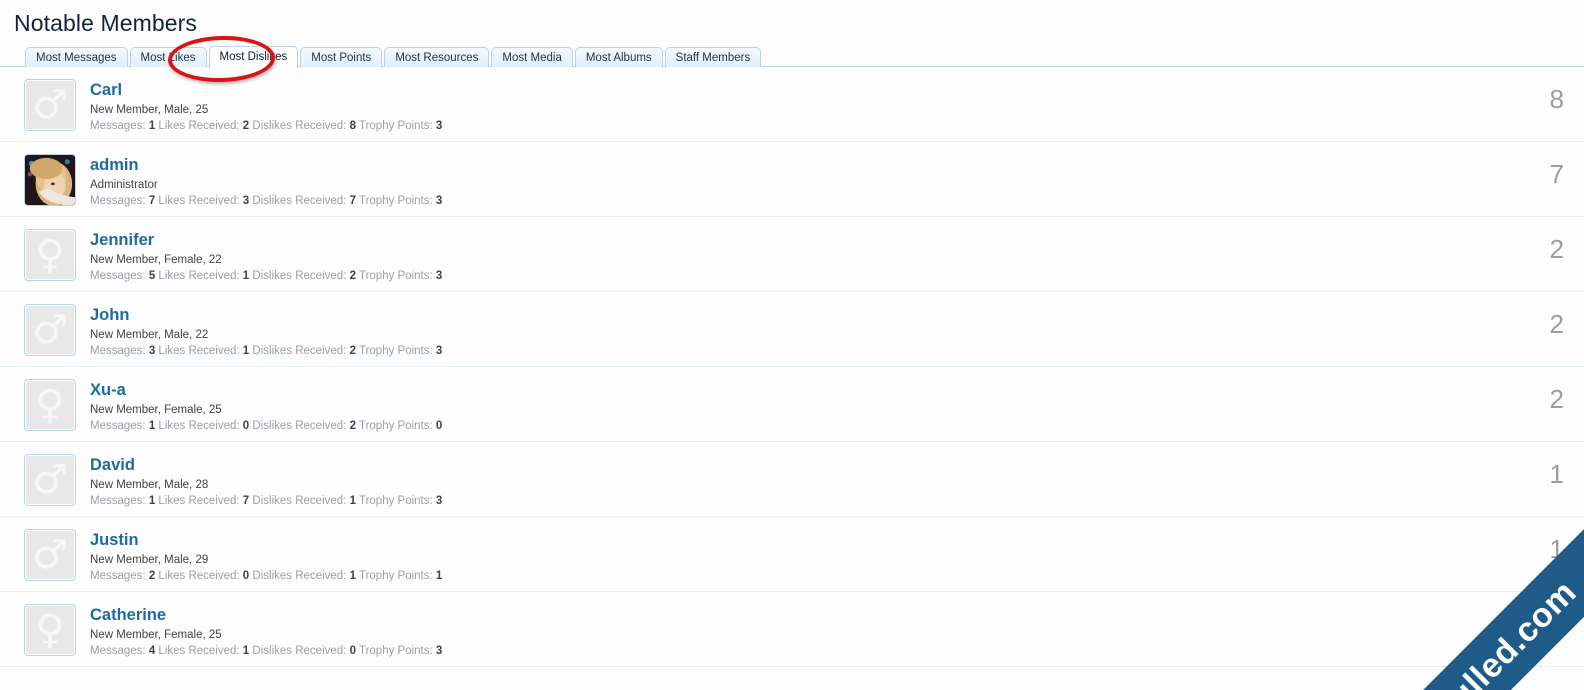  What do you see at coordinates (532, 57) in the screenshot?
I see `tab-most-media: Most Media` at bounding box center [532, 57].